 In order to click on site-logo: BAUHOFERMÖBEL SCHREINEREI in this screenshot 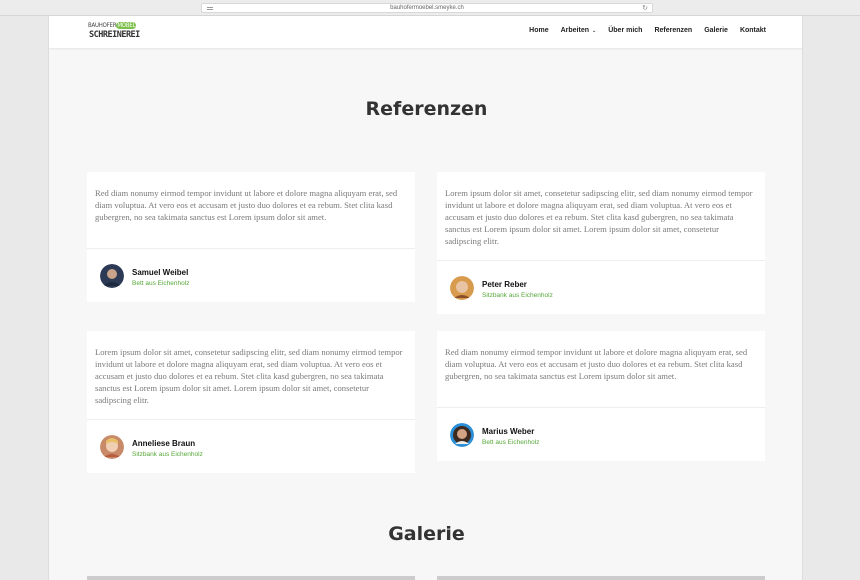, I will do `click(114, 33)`.